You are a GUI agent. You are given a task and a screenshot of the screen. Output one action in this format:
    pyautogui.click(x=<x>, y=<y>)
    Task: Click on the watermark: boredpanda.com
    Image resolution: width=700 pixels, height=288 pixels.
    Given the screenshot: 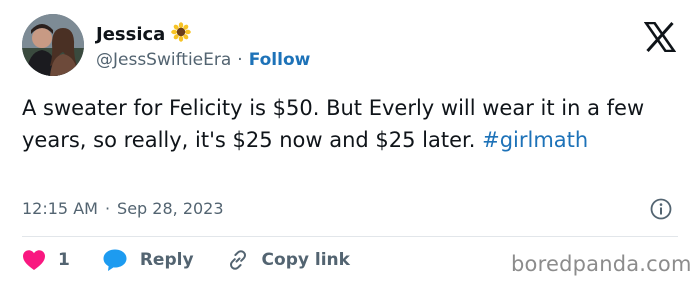 What is the action you would take?
    pyautogui.click(x=601, y=264)
    